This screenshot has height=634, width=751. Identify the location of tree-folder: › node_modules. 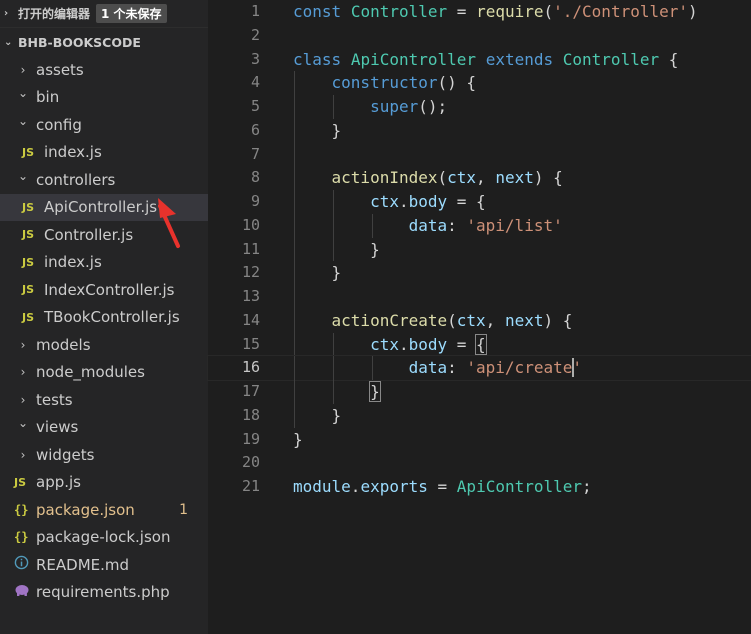
(104, 373).